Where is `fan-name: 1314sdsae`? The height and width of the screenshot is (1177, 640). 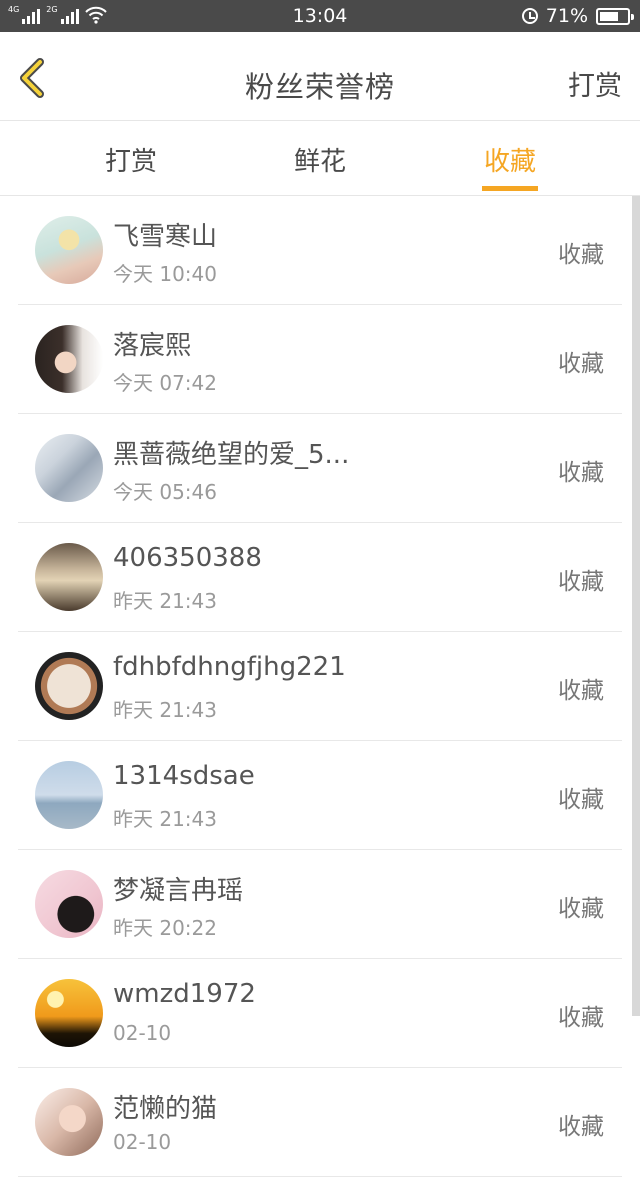 fan-name: 1314sdsae is located at coordinates (184, 776).